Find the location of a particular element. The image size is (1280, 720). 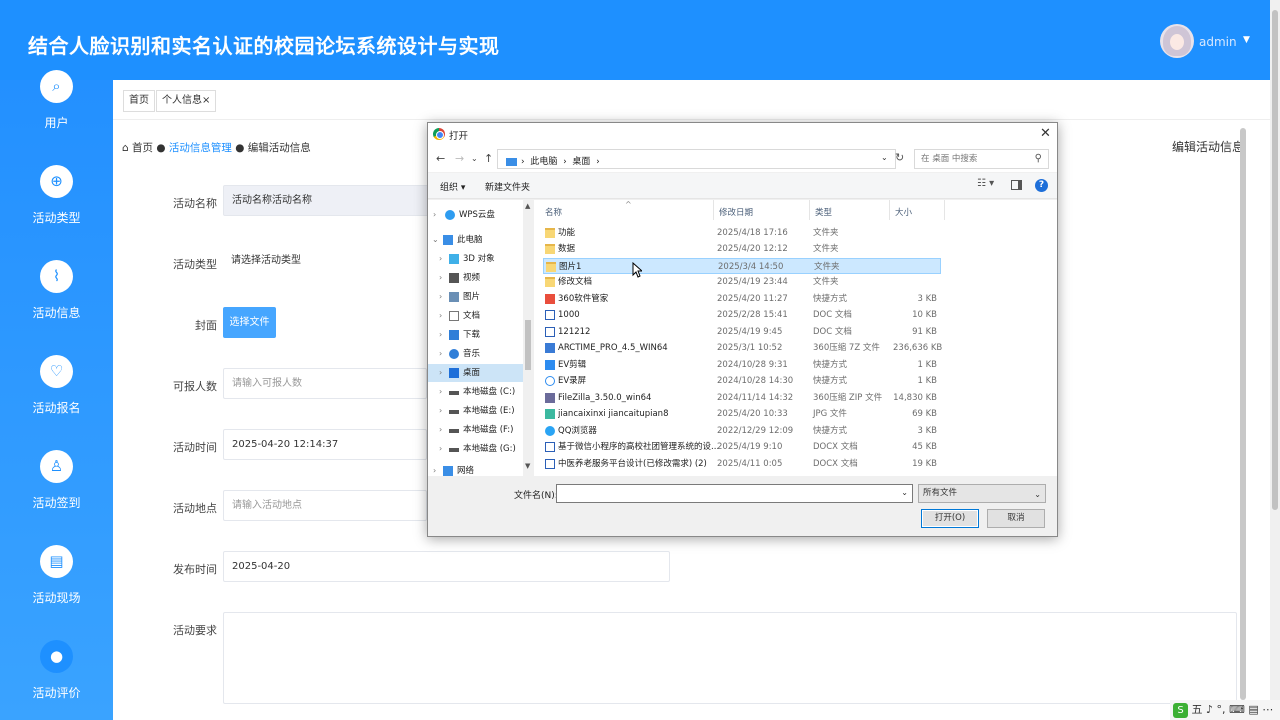

tree-item-pictures: › 图片 is located at coordinates (475, 297).